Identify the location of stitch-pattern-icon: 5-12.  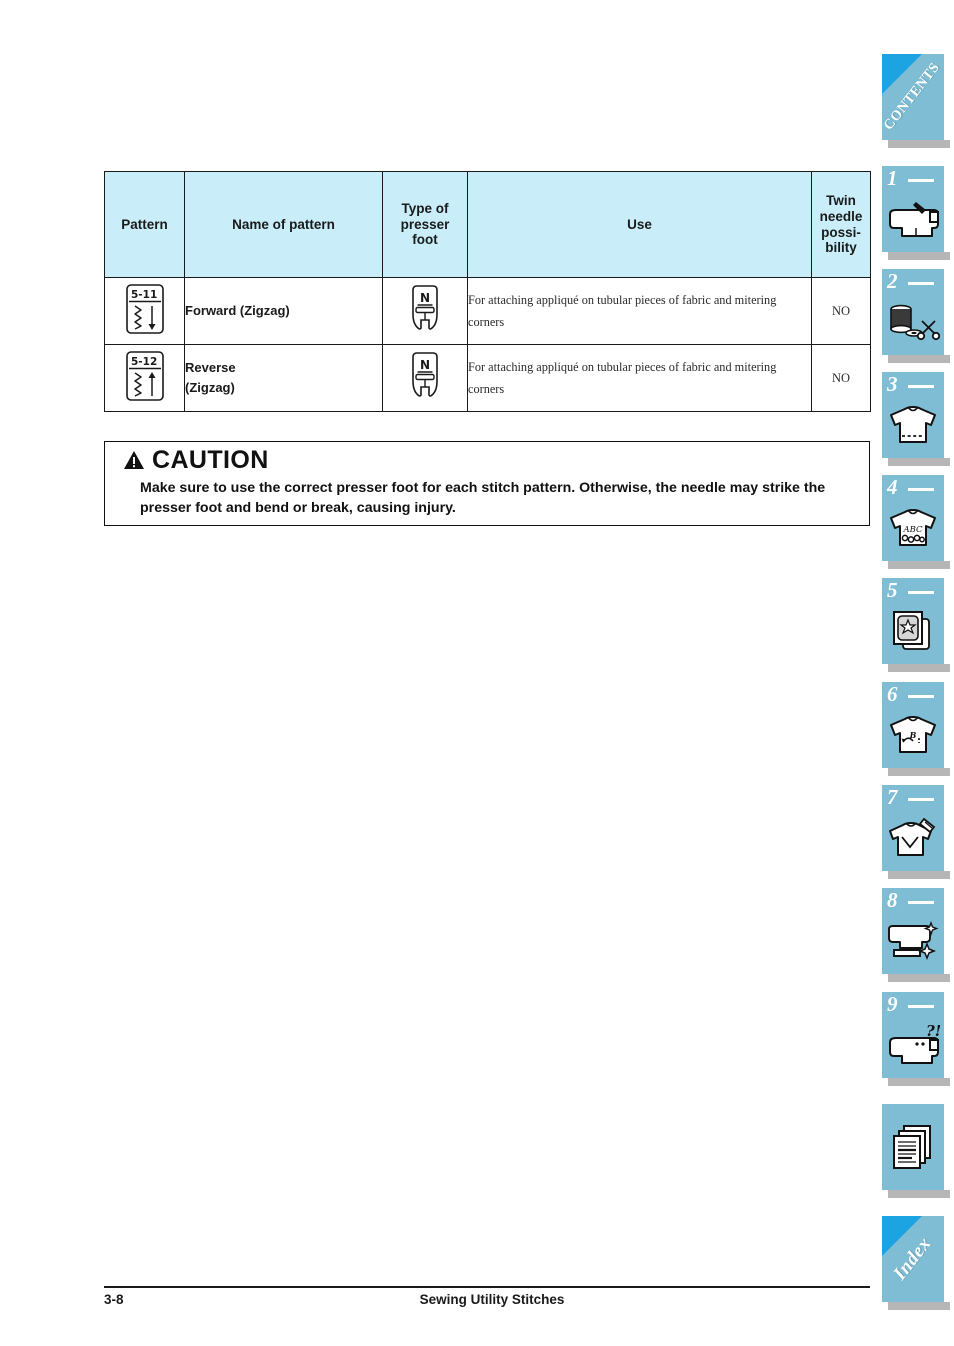
(145, 376).